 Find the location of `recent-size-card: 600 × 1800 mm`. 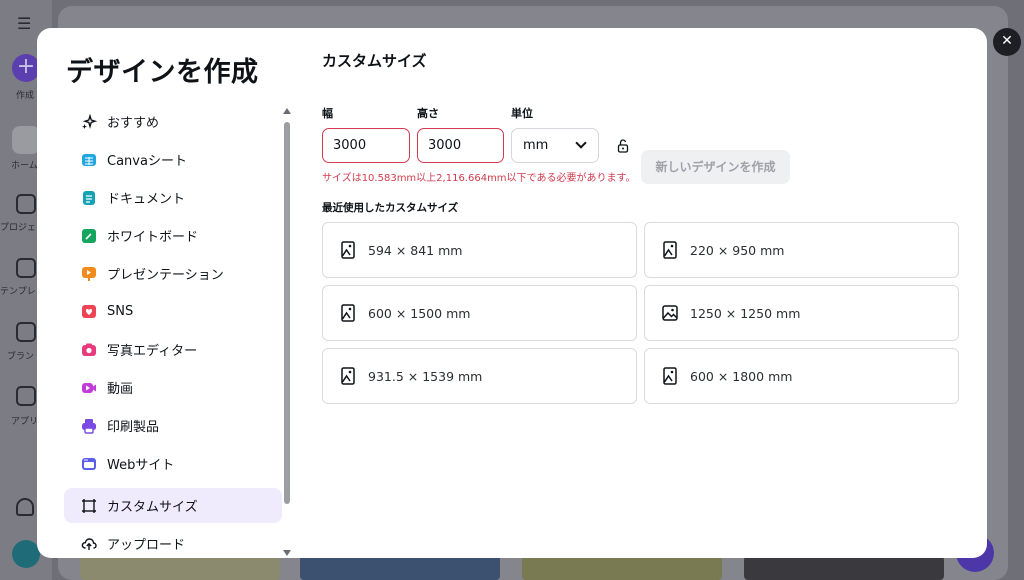

recent-size-card: 600 × 1800 mm is located at coordinates (801, 376).